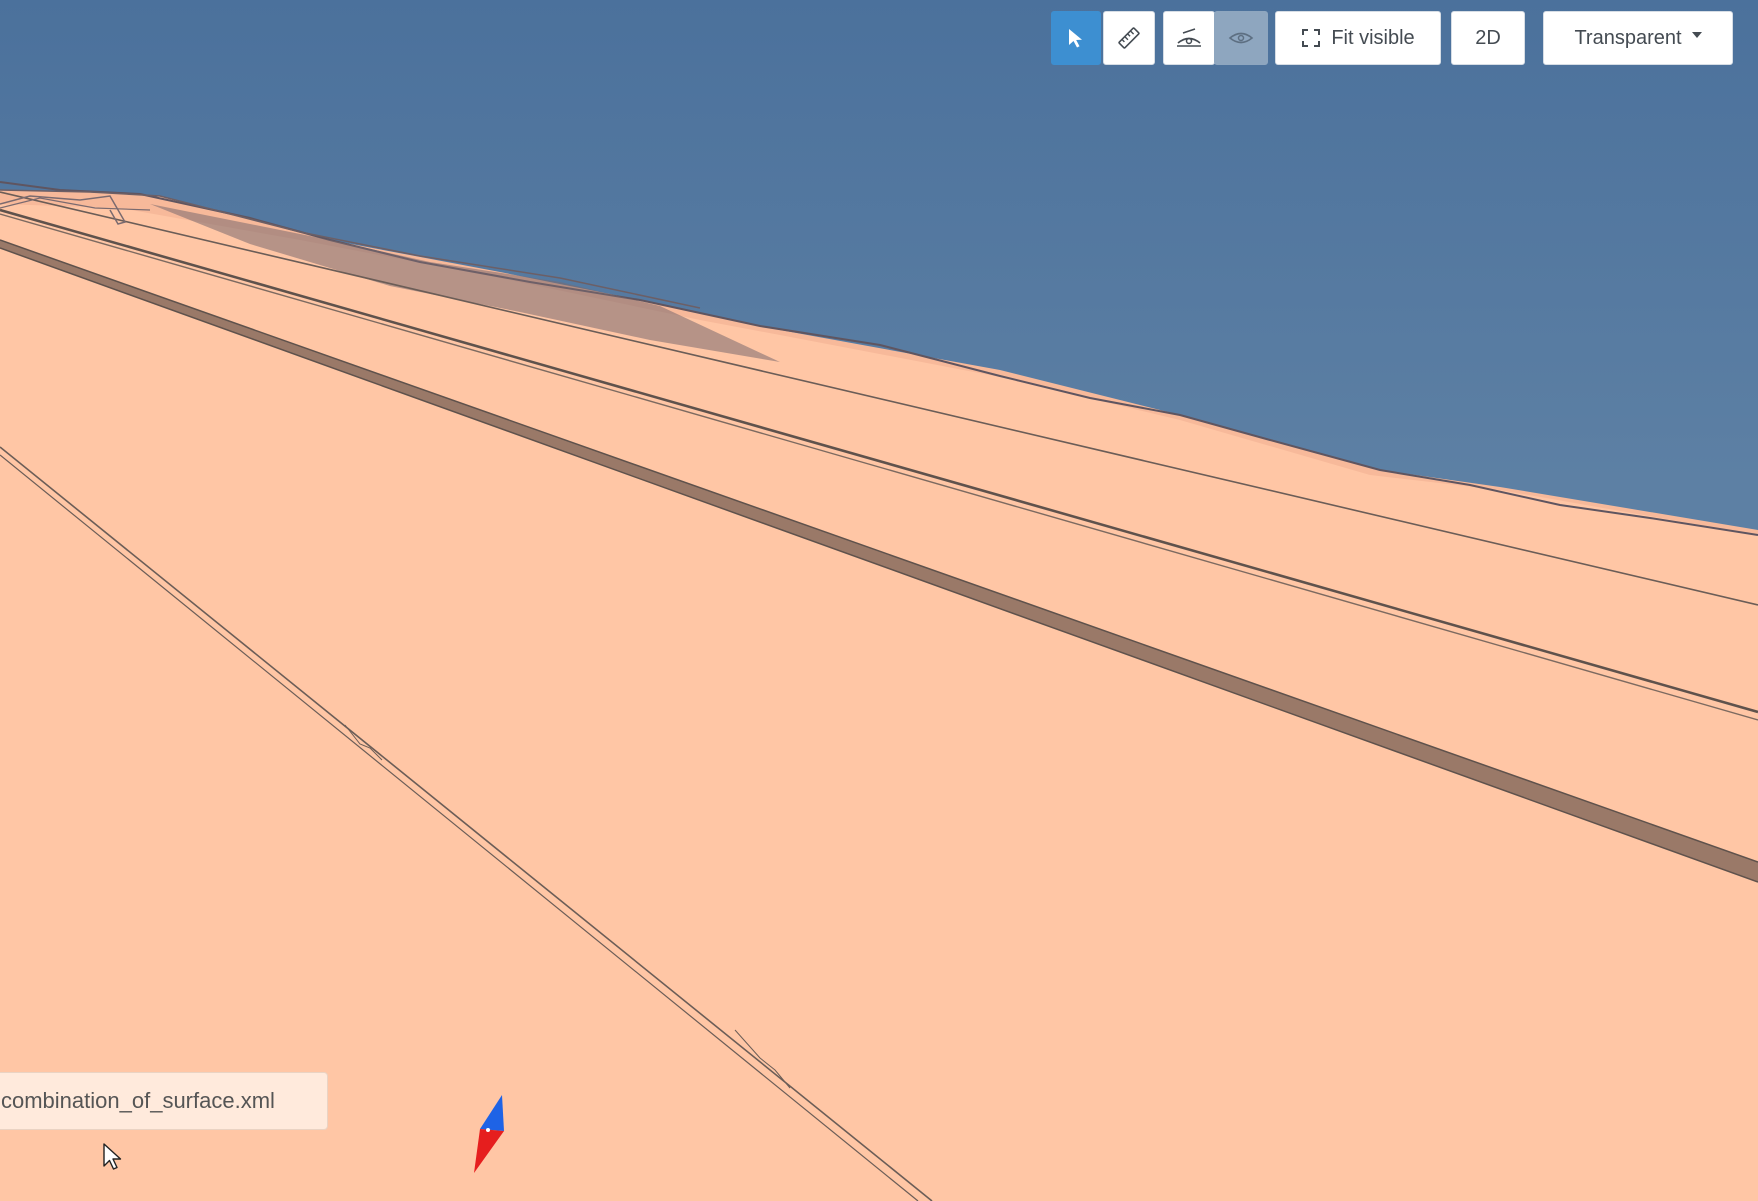 The image size is (1758, 1201). I want to click on measure-tool-button, so click(1129, 38).